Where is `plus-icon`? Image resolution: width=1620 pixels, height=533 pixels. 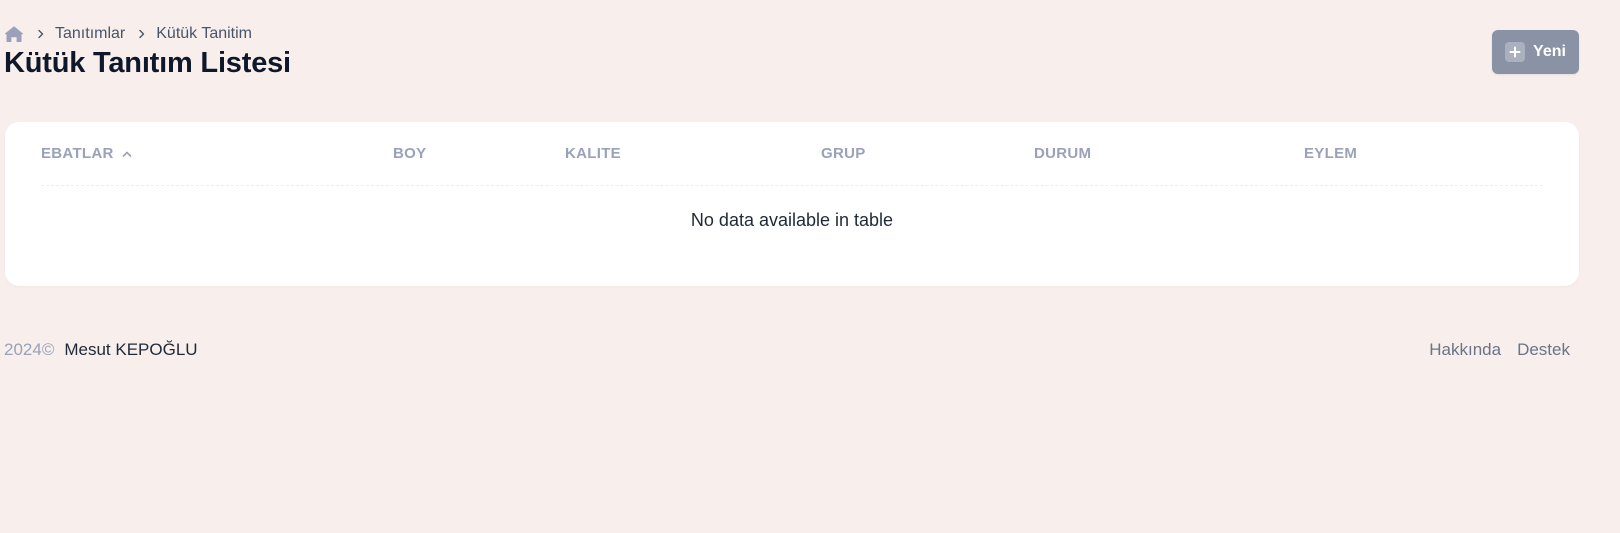 plus-icon is located at coordinates (1515, 52).